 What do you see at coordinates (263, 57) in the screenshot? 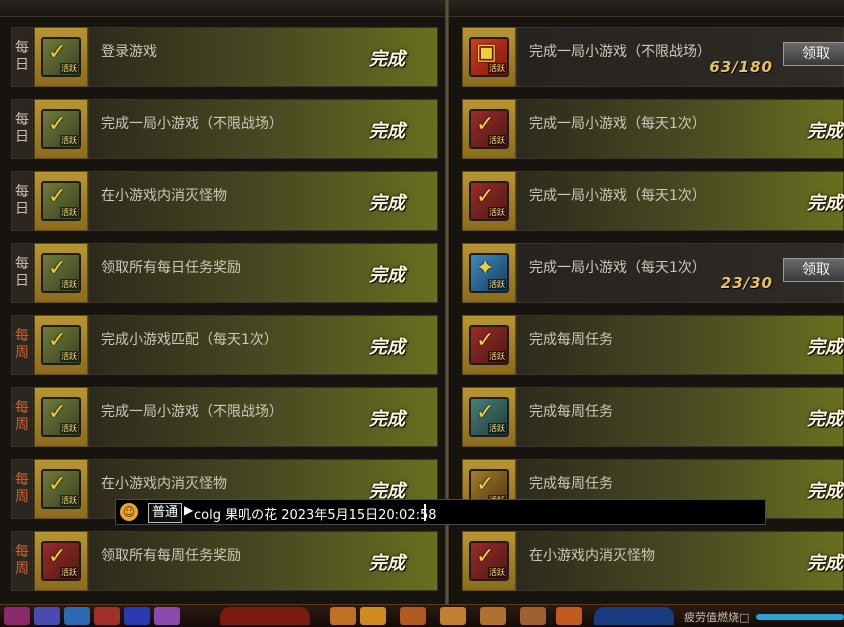
I see `task-panel: 登录游戏 完成` at bounding box center [263, 57].